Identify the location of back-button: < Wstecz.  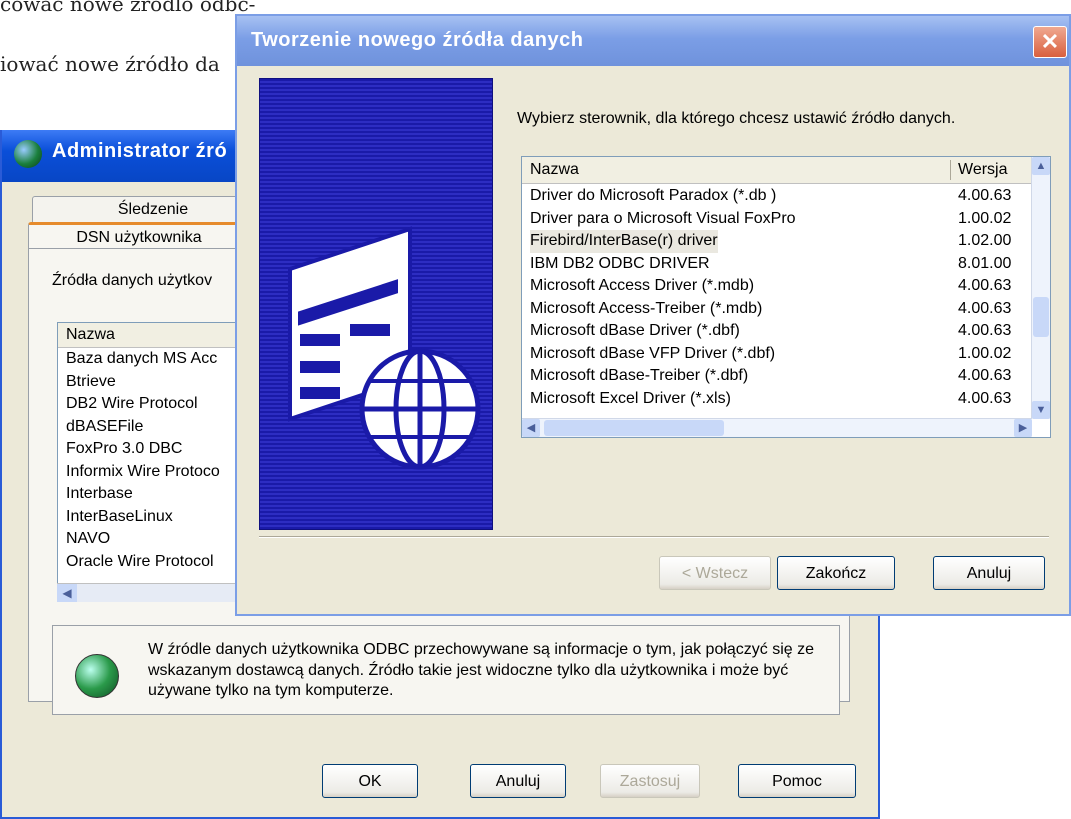
(715, 573).